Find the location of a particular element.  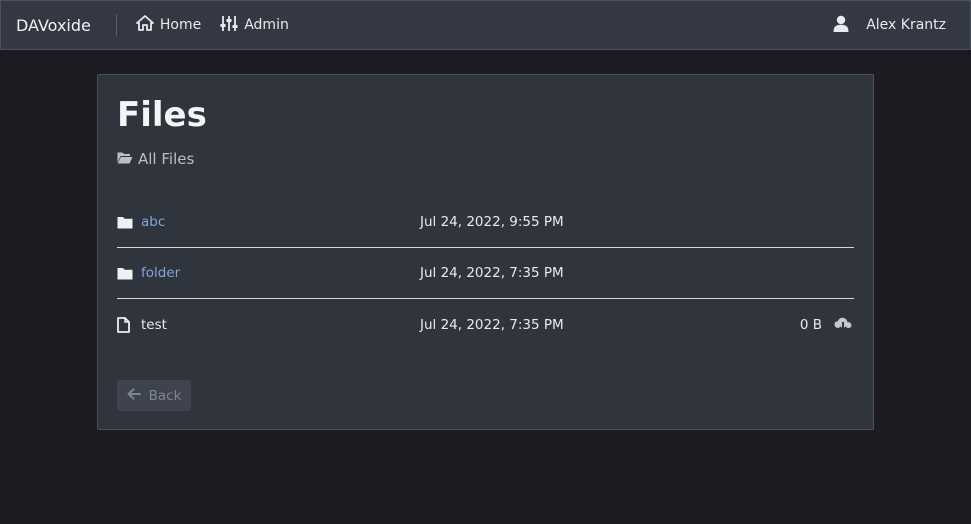

nav-admin-label: Admin is located at coordinates (266, 25).